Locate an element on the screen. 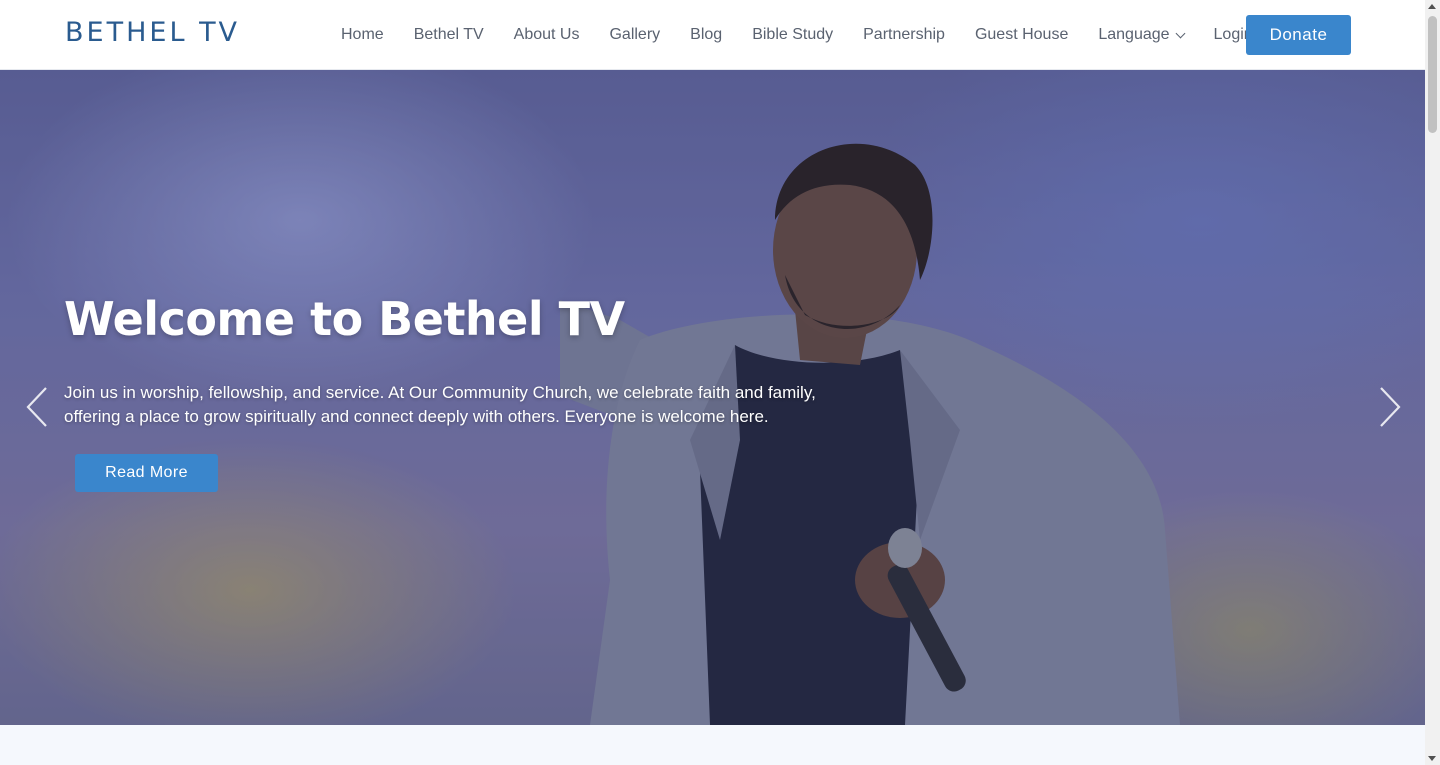 The image size is (1440, 765). nav-item-label: Bethel TV is located at coordinates (448, 34).